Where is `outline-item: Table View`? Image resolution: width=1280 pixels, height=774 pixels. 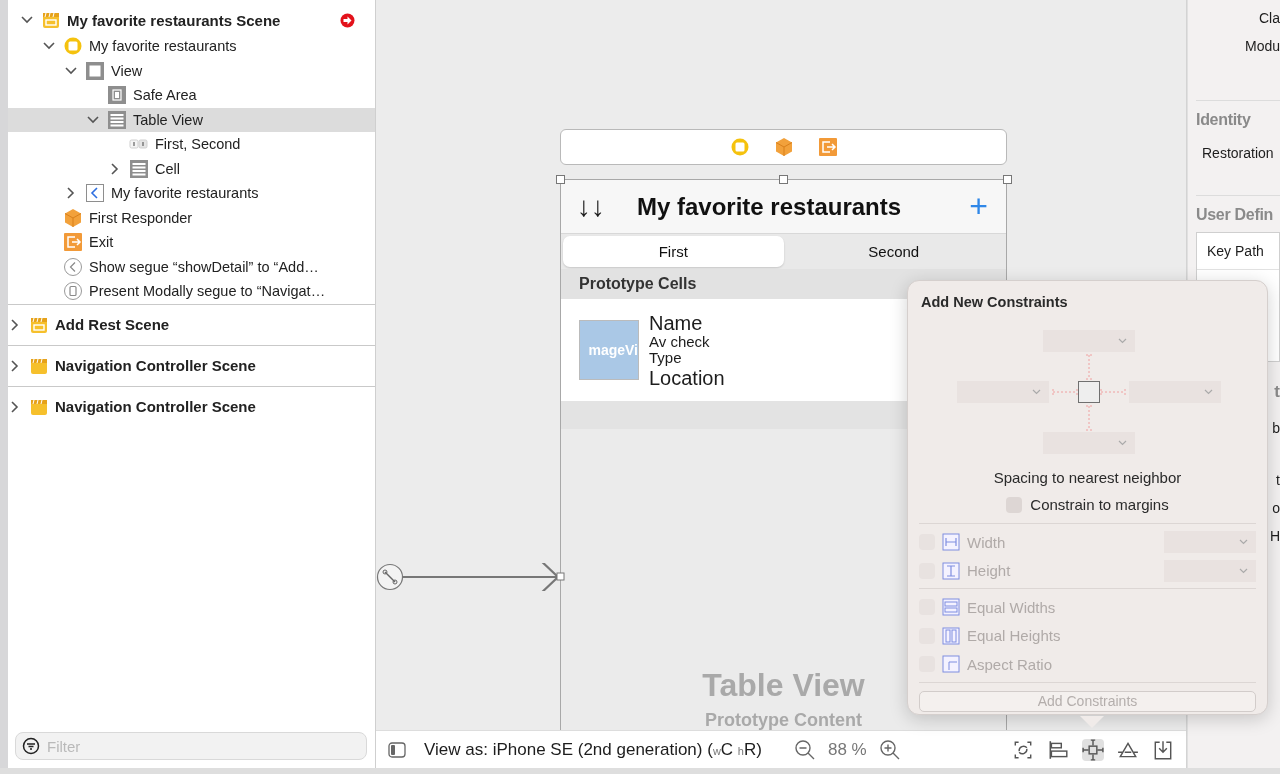 outline-item: Table View is located at coordinates (191, 119).